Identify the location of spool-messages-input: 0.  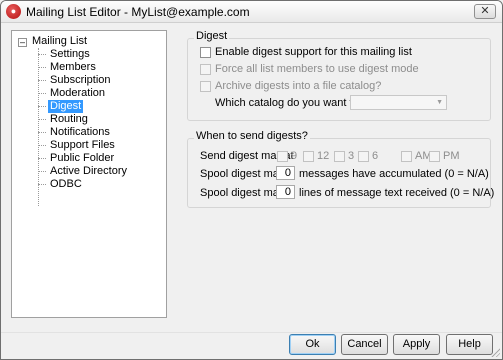
(285, 173).